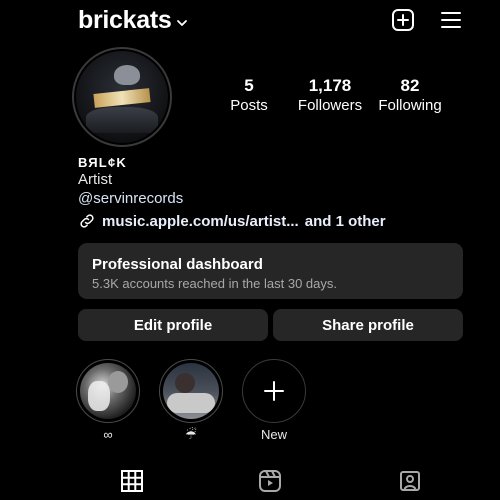 The image size is (500, 500). Describe the element at coordinates (368, 325) in the screenshot. I see `share-profile-button: Share profile` at that location.